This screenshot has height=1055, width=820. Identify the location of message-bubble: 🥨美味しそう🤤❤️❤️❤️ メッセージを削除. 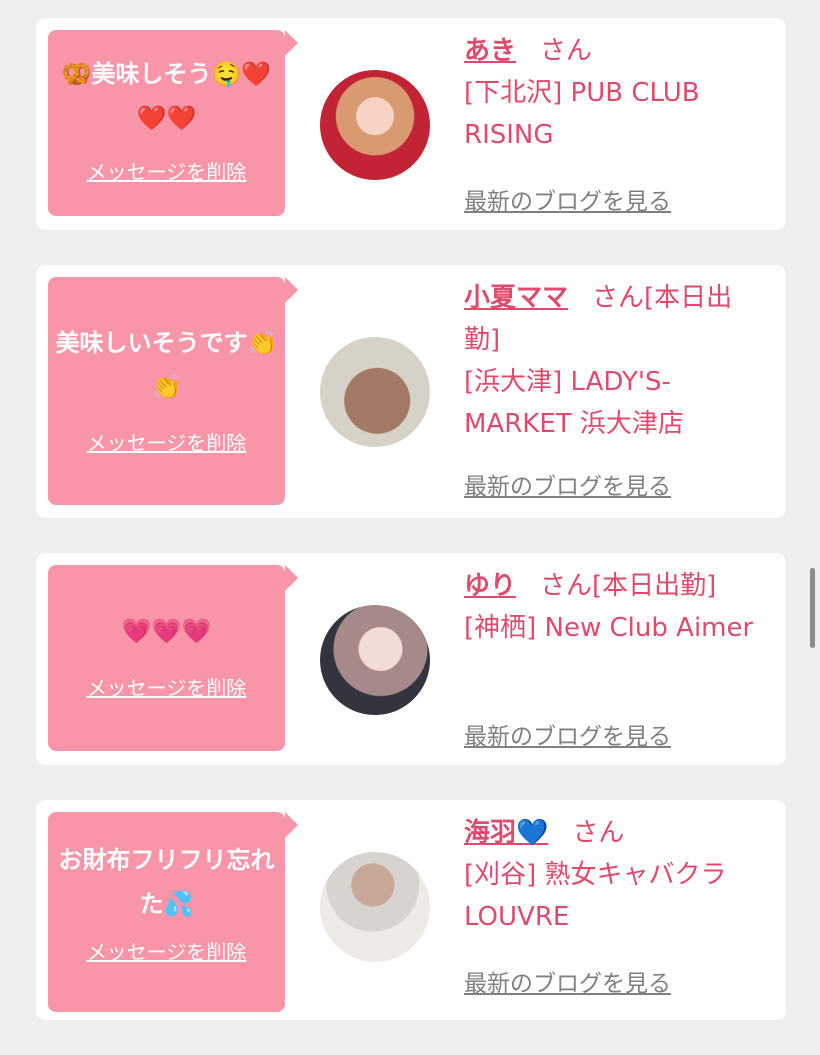
(173, 123).